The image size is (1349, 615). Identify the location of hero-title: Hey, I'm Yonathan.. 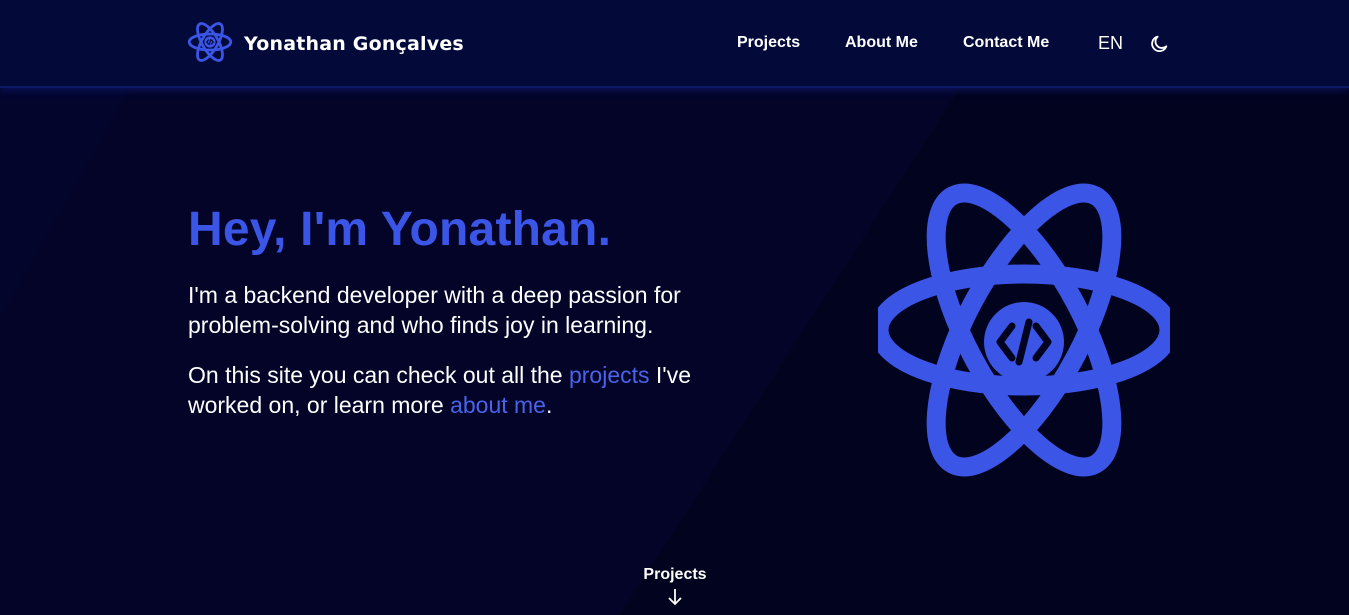
(400, 229).